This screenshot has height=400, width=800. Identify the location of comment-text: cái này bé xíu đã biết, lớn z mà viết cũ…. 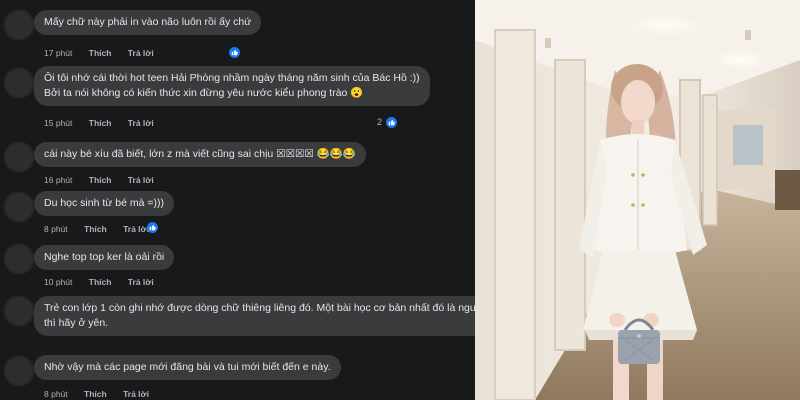
(200, 154).